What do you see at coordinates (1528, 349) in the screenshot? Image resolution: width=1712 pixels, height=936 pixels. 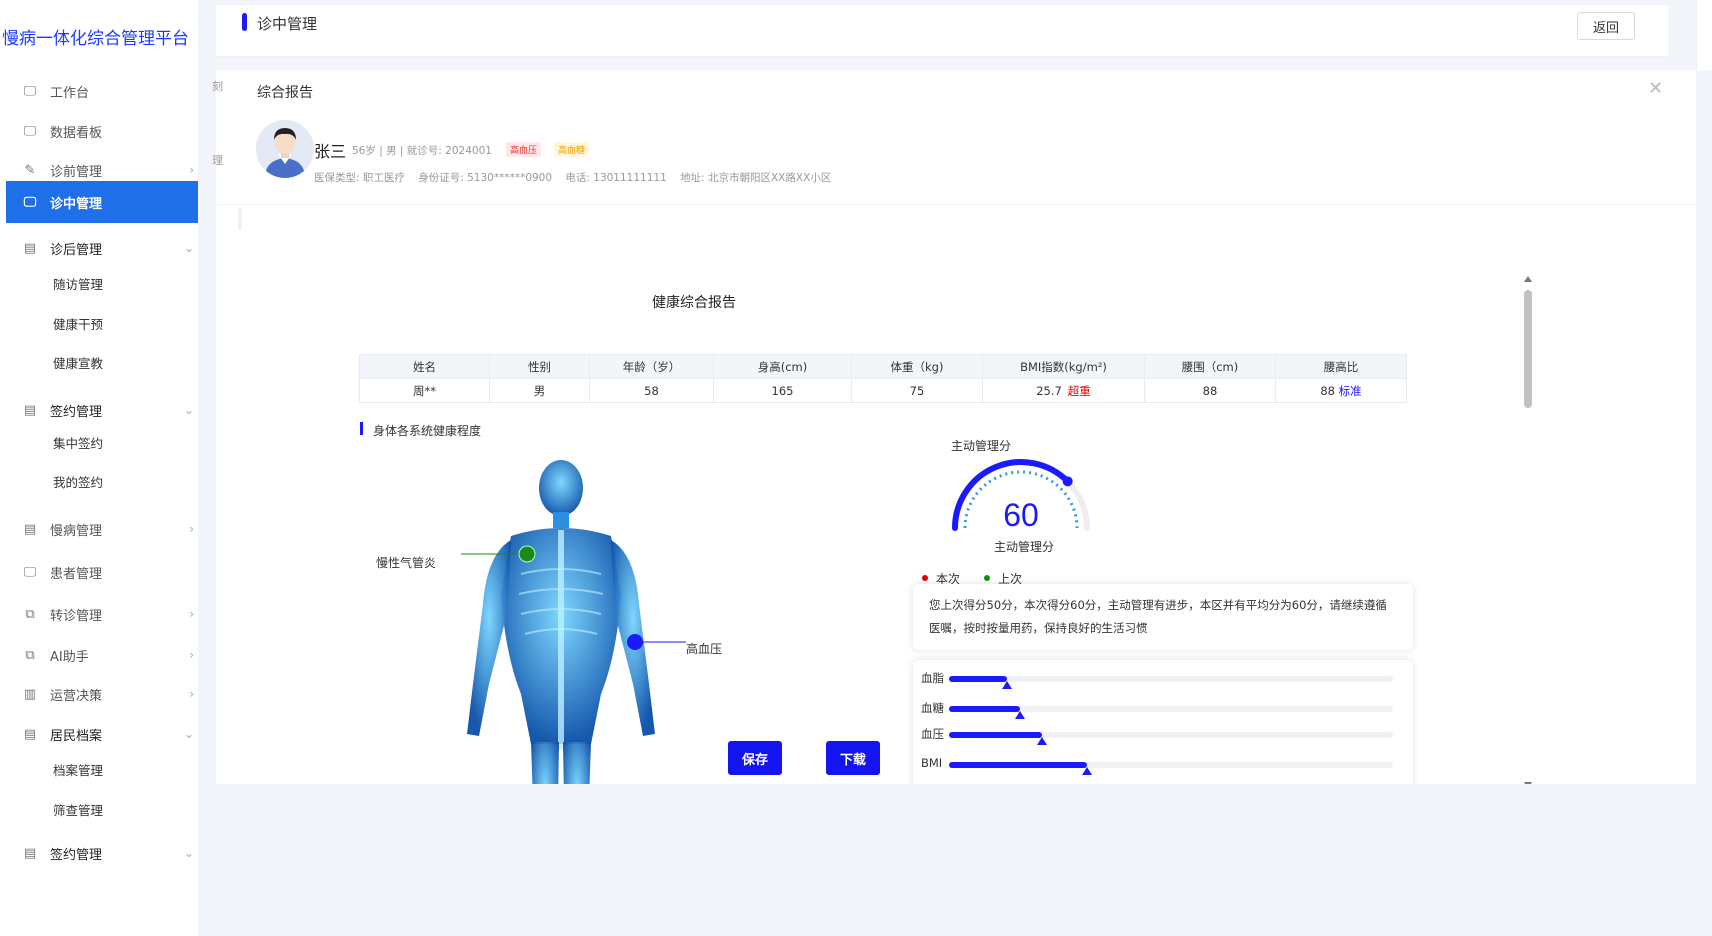 I see `scroll-thumb` at bounding box center [1528, 349].